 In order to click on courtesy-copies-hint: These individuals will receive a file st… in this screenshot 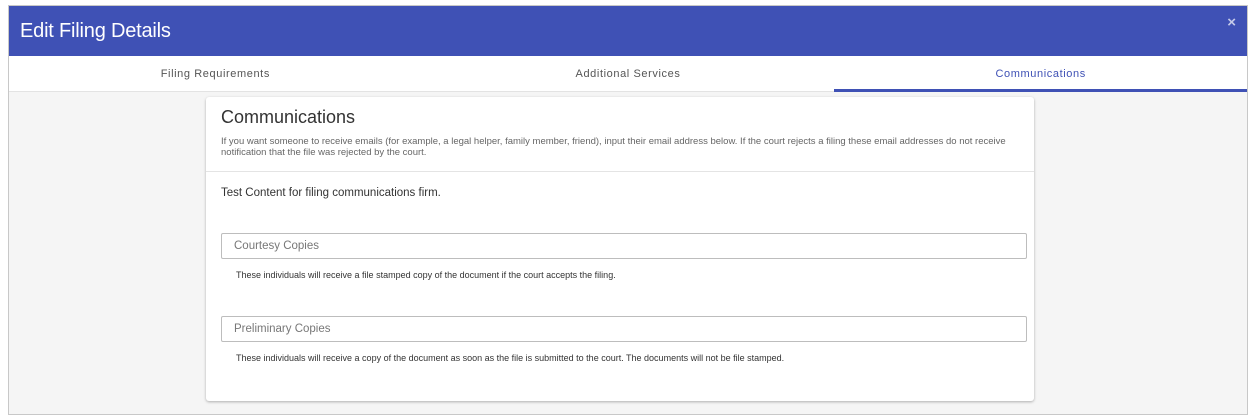, I will do `click(426, 275)`.